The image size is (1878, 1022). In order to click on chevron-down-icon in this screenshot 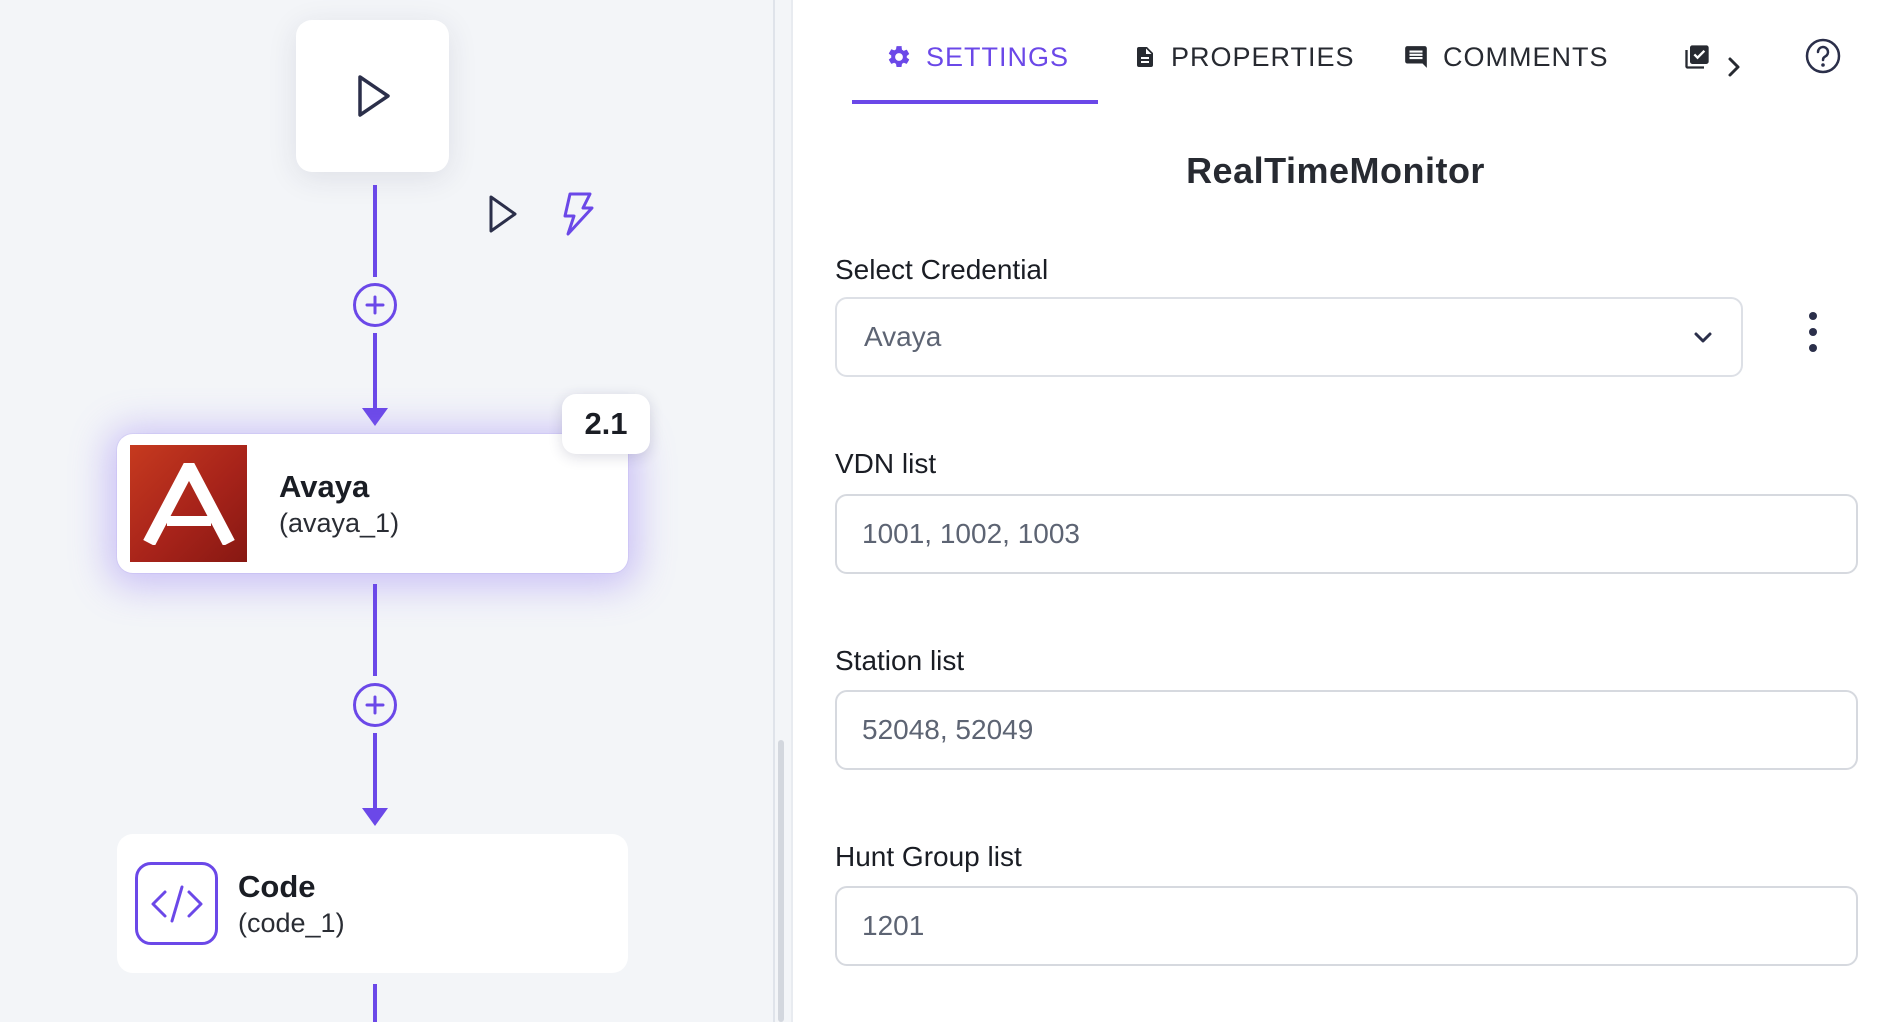, I will do `click(1703, 337)`.